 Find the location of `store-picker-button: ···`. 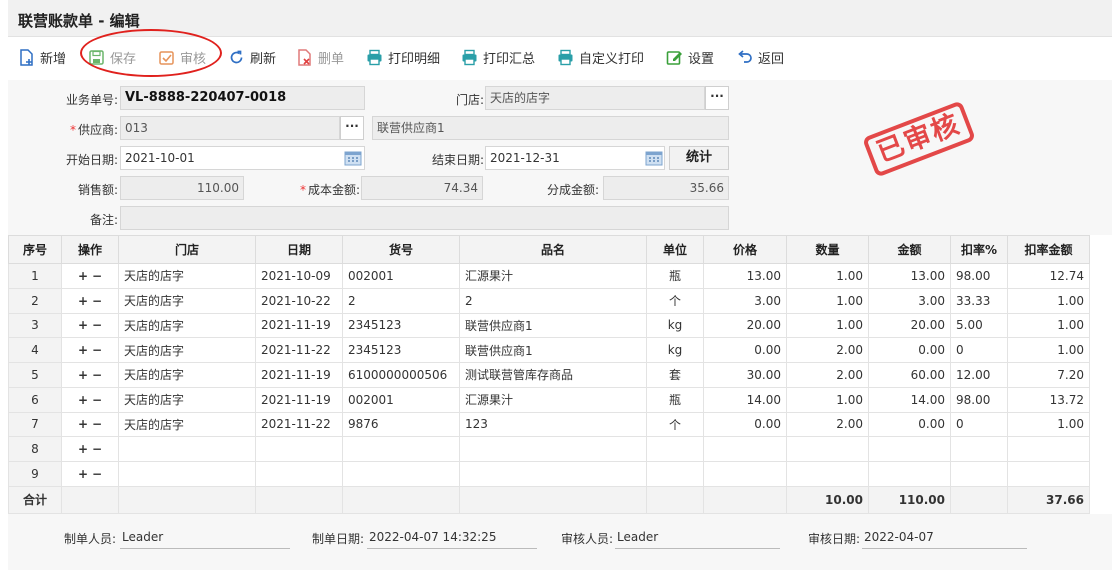

store-picker-button: ··· is located at coordinates (717, 98).